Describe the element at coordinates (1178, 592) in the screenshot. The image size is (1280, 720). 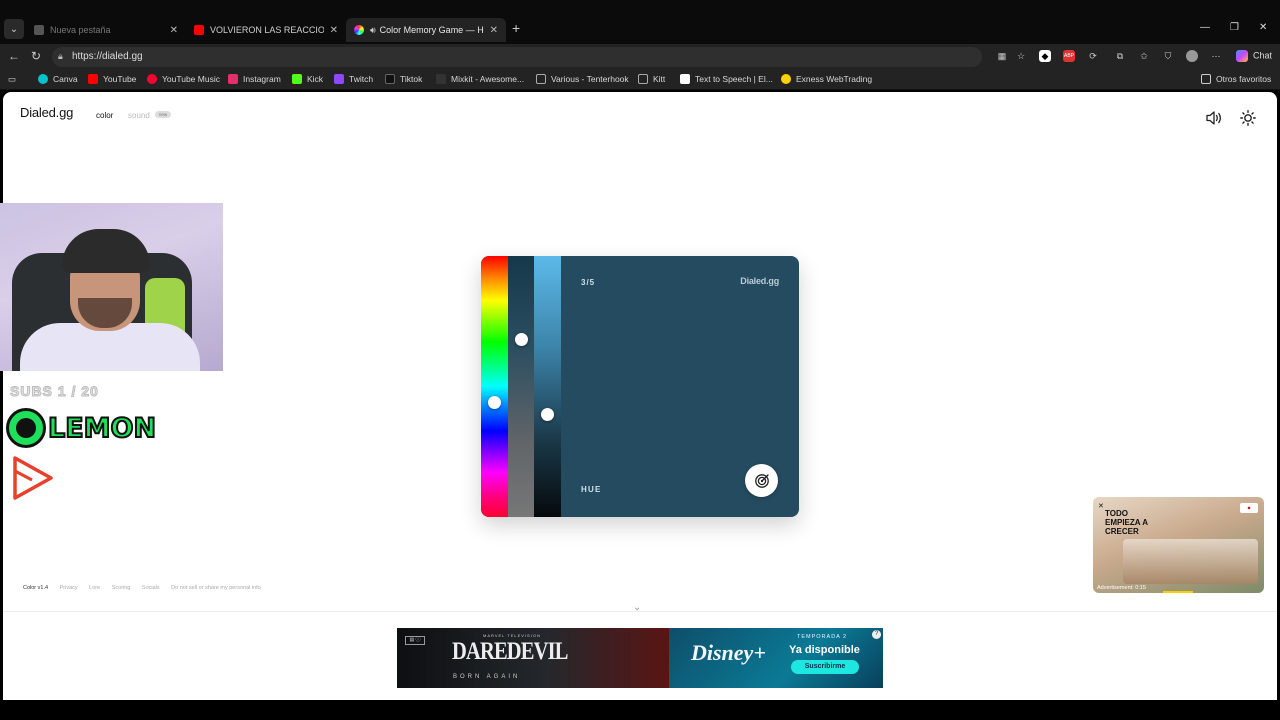
I see `video-ad-progress` at that location.